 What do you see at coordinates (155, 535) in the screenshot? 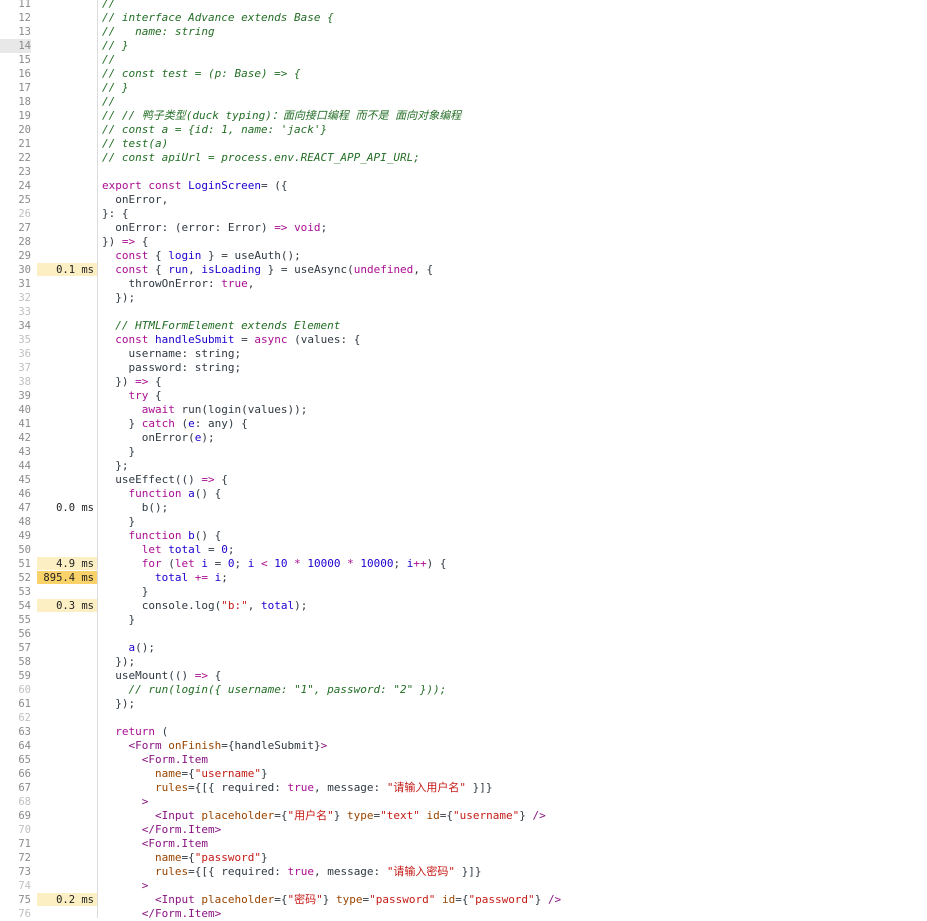
I see `code-token: function` at bounding box center [155, 535].